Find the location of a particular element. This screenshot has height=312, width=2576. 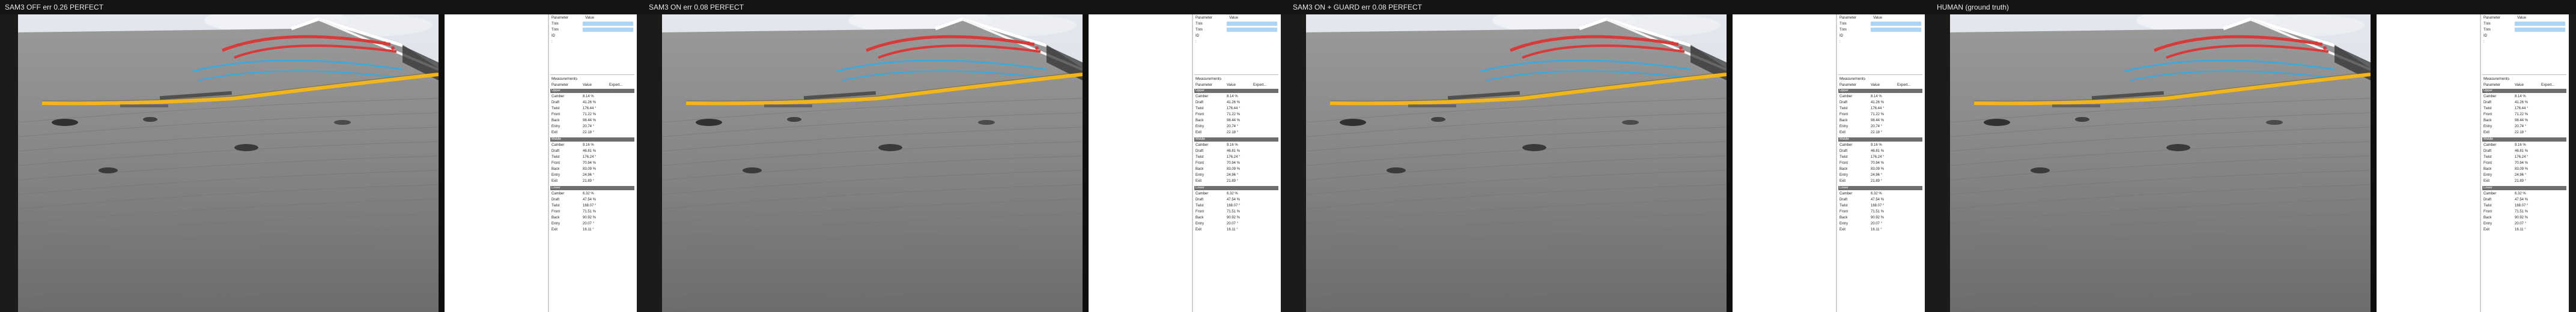

panel-gutter is located at coordinates (1285, 163).